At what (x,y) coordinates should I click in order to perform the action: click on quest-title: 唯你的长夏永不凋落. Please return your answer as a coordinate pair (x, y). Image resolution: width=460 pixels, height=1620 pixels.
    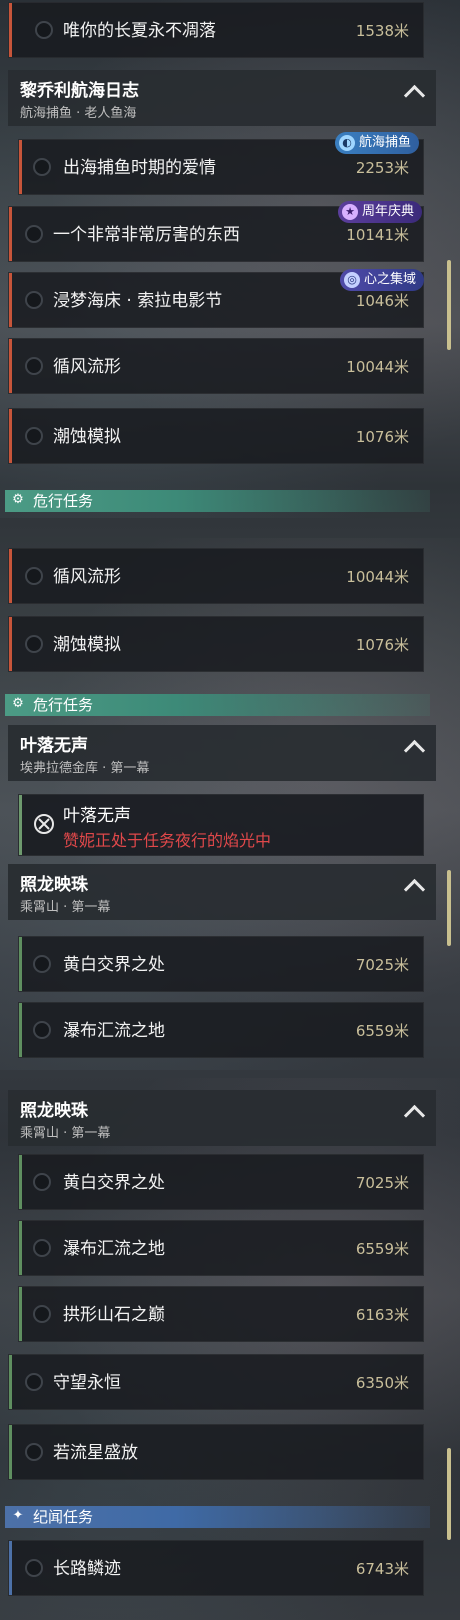
    Looking at the image, I should click on (139, 31).